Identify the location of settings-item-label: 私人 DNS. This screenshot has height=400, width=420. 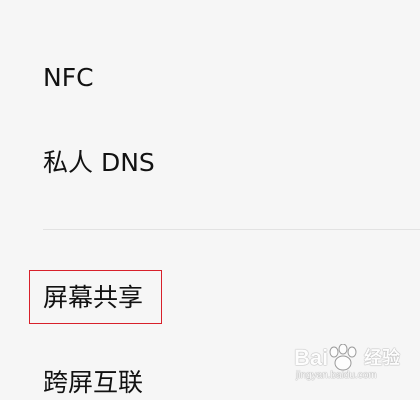
(99, 162).